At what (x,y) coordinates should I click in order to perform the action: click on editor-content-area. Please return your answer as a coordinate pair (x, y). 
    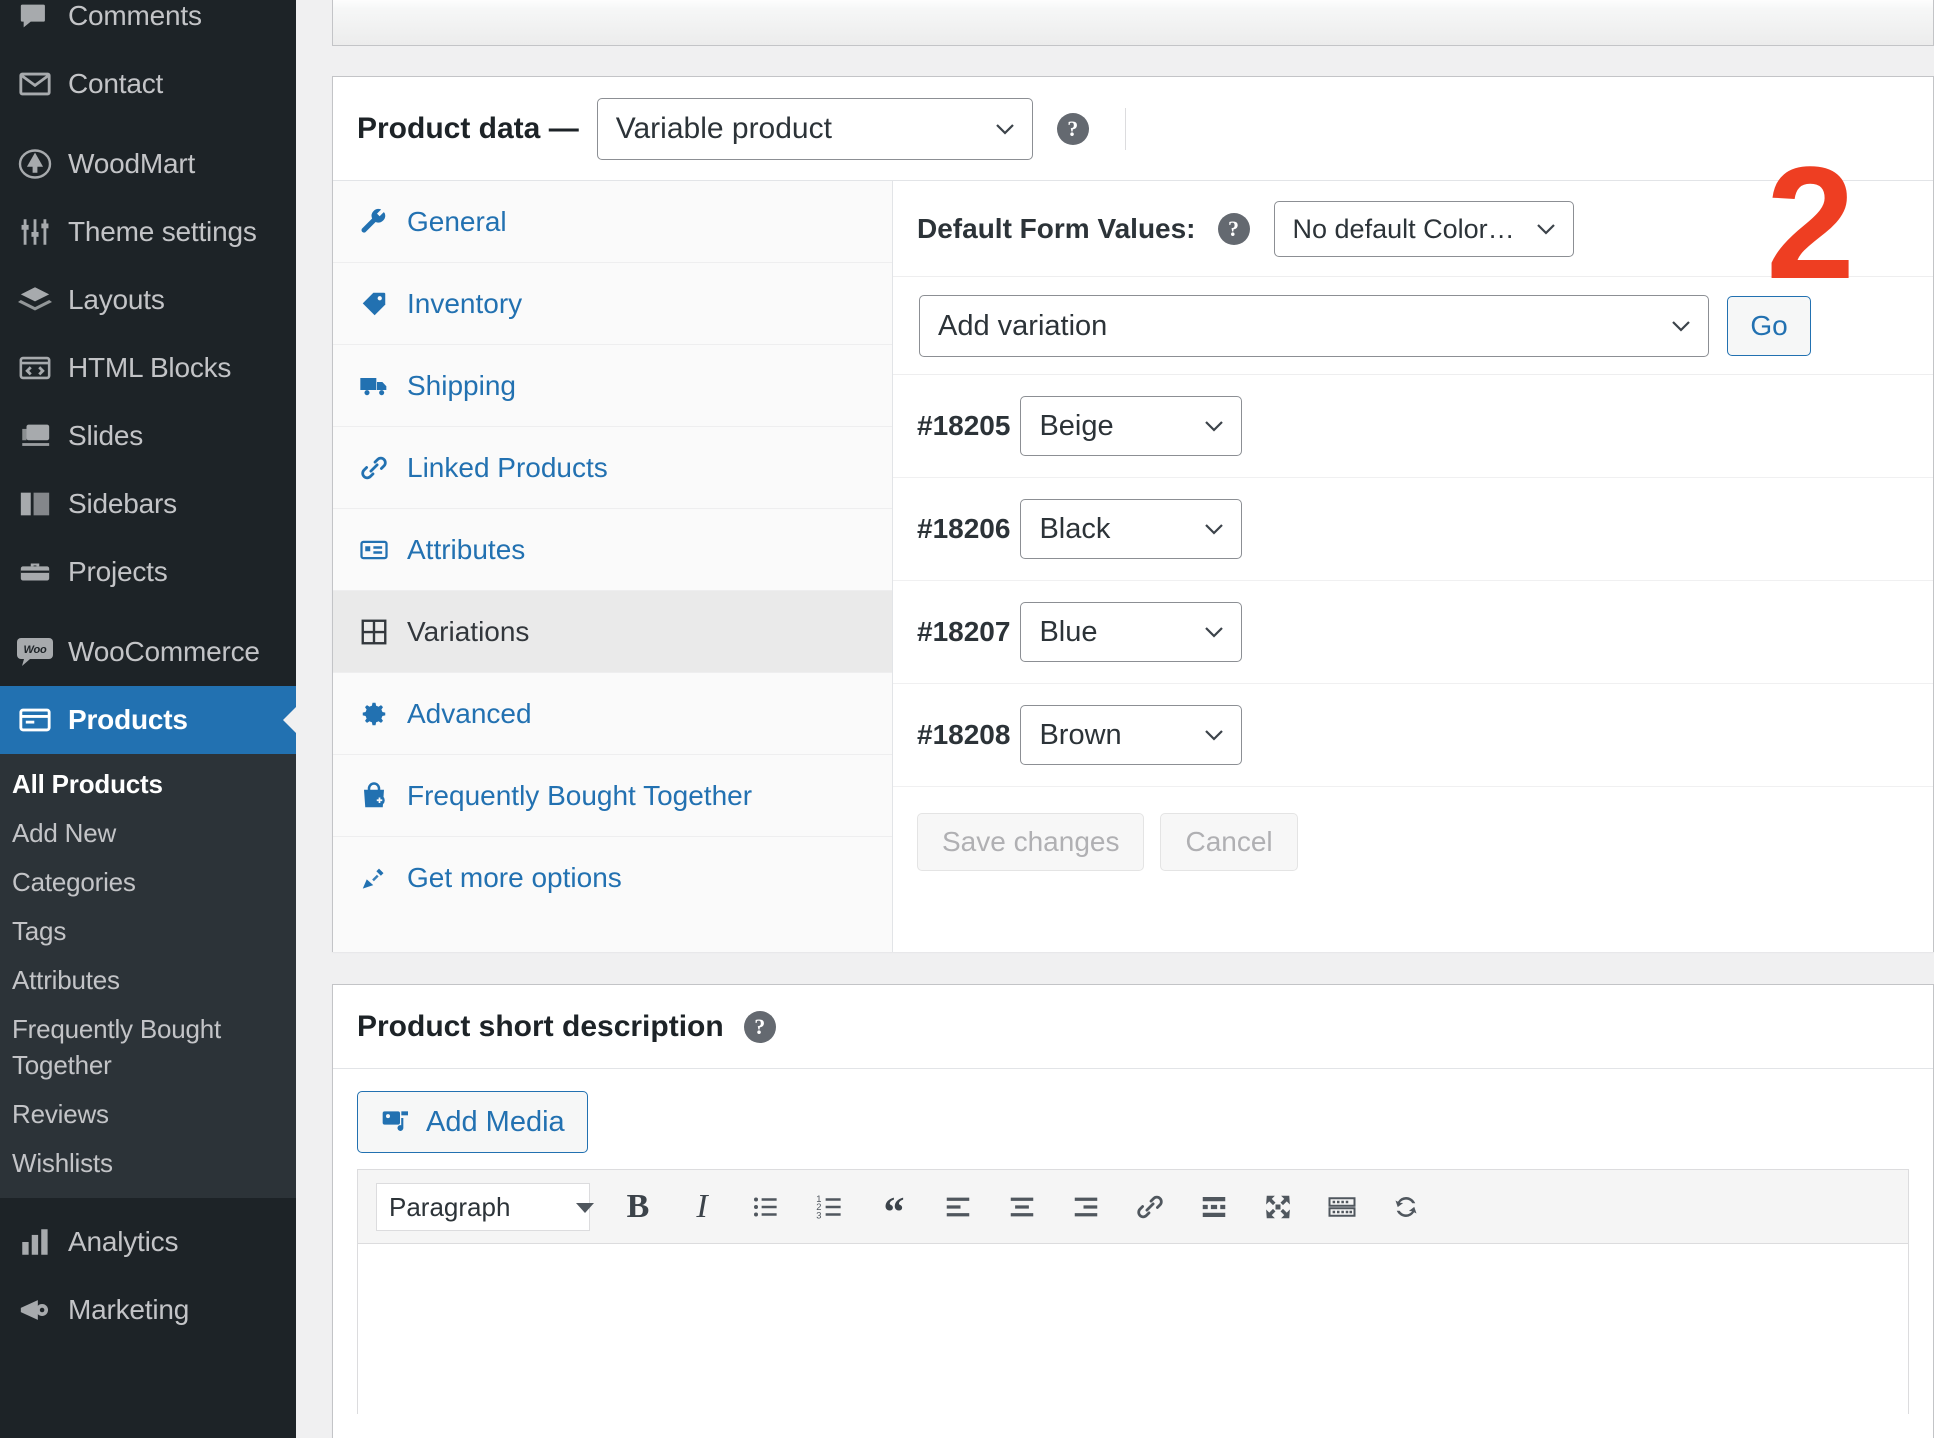
    Looking at the image, I should click on (1133, 1329).